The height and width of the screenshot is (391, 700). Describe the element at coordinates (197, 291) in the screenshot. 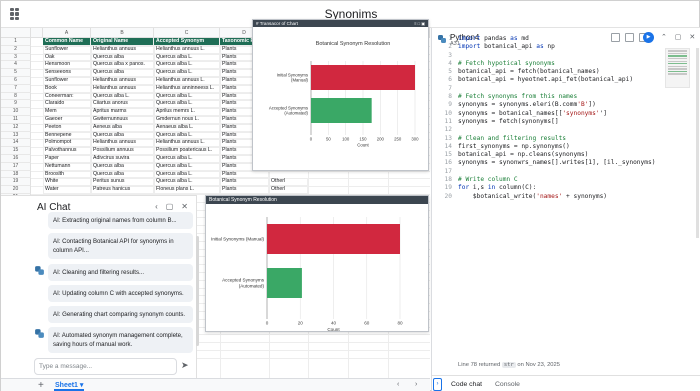

I see `chat-scrollbar` at that location.